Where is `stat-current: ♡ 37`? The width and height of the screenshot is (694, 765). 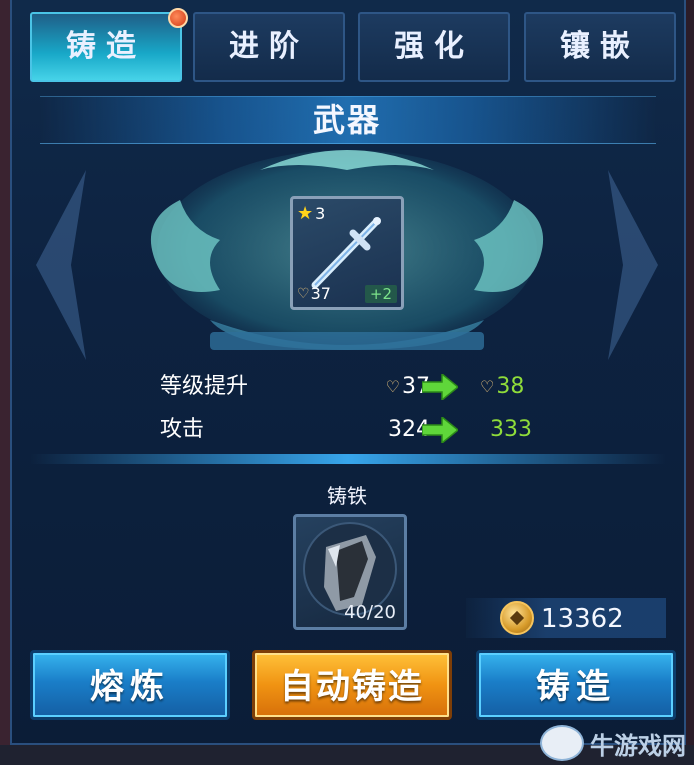
stat-current: ♡ 37 is located at coordinates (390, 387).